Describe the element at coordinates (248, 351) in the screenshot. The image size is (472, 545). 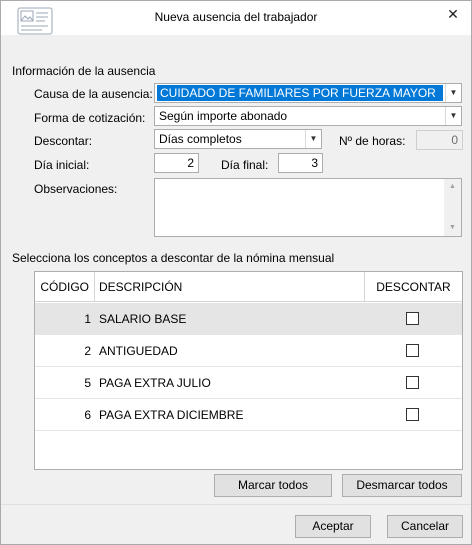
I see `table-row: 2 ANTIGUEDAD` at that location.